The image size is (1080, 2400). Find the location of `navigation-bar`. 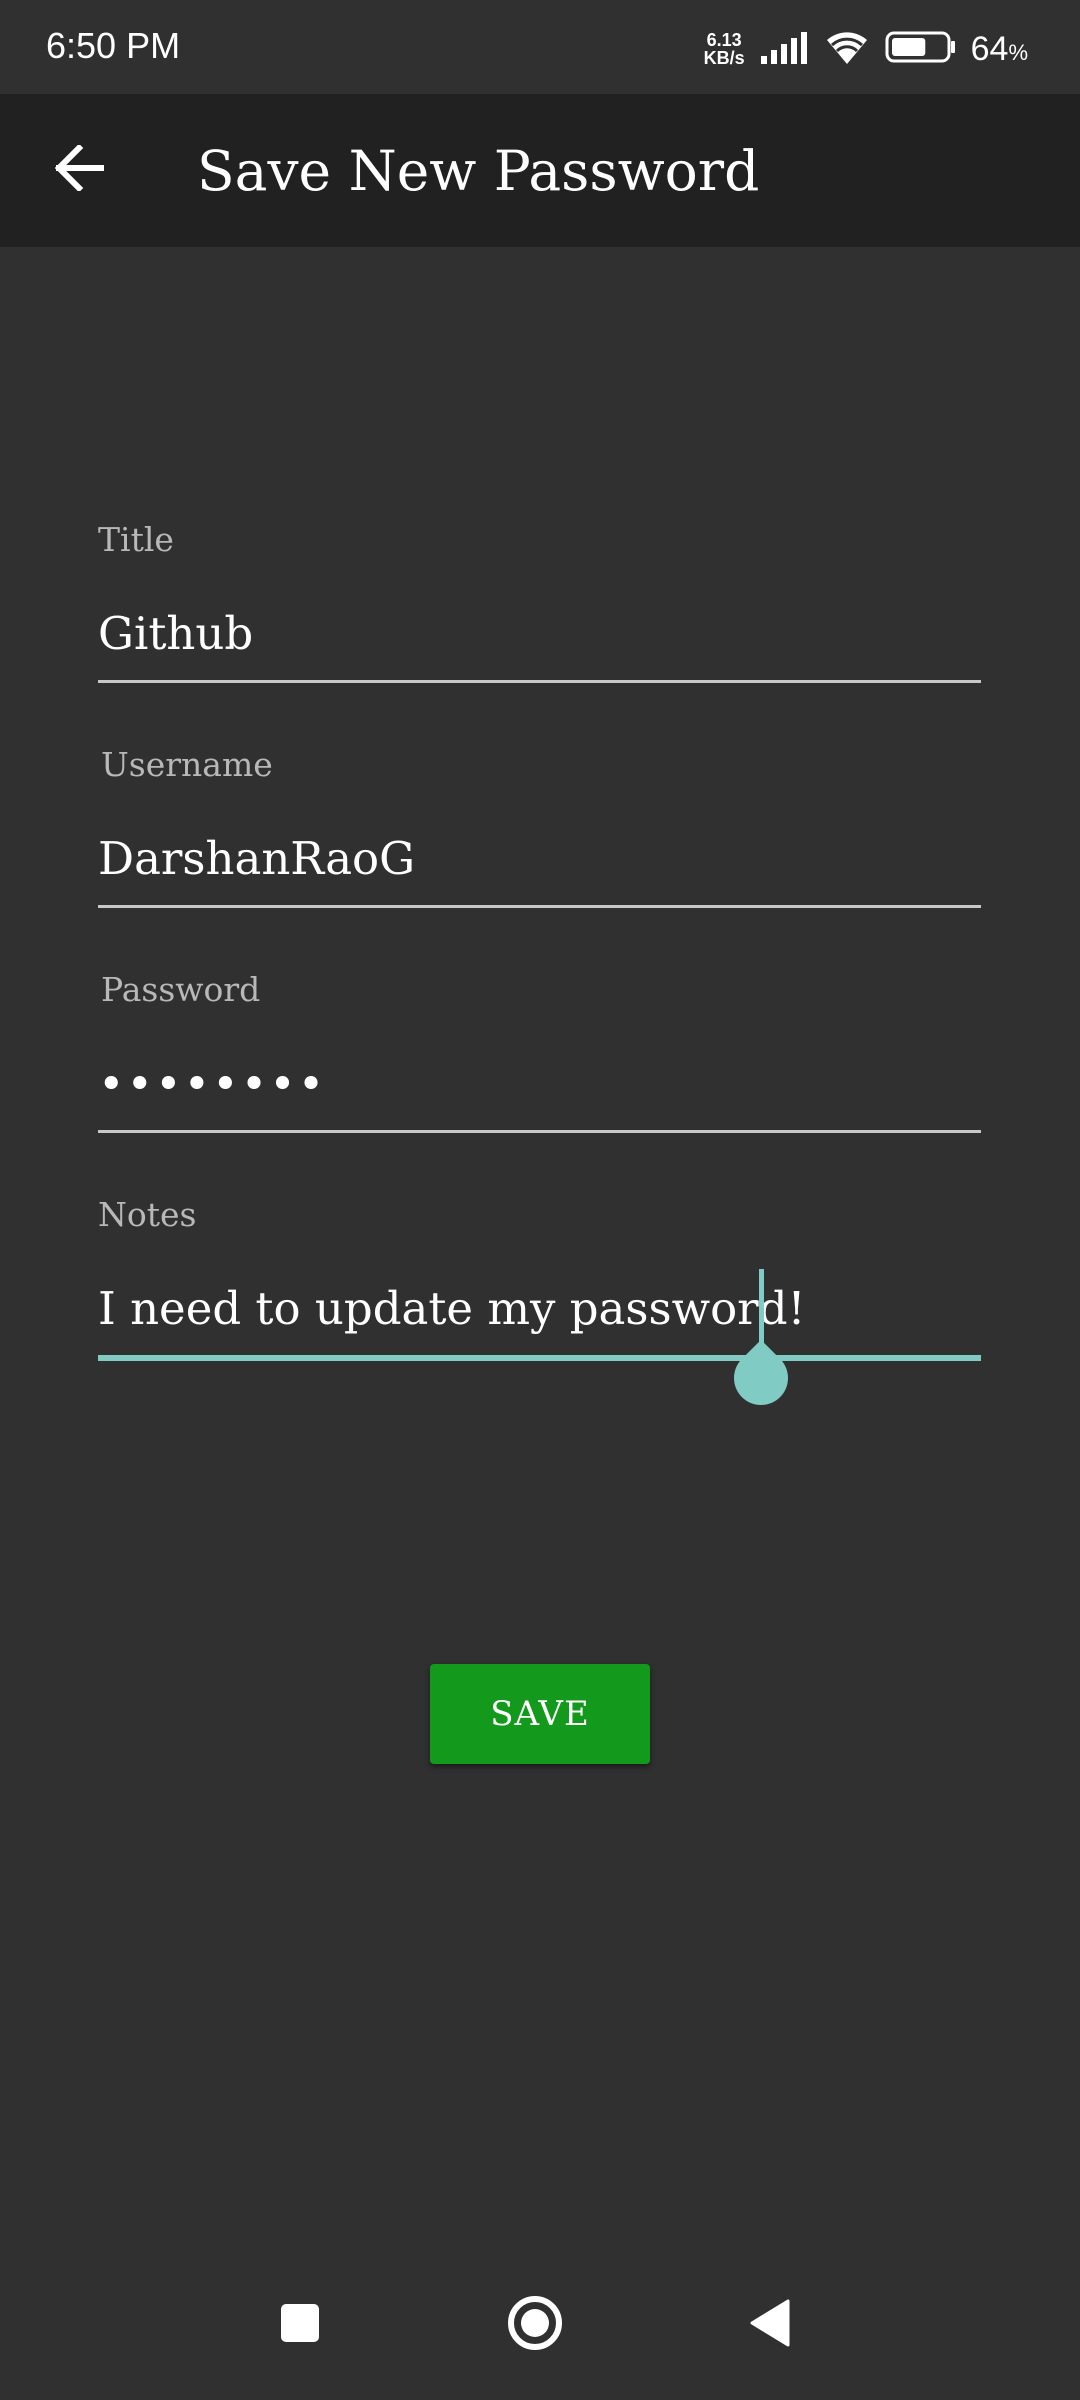

navigation-bar is located at coordinates (540, 2325).